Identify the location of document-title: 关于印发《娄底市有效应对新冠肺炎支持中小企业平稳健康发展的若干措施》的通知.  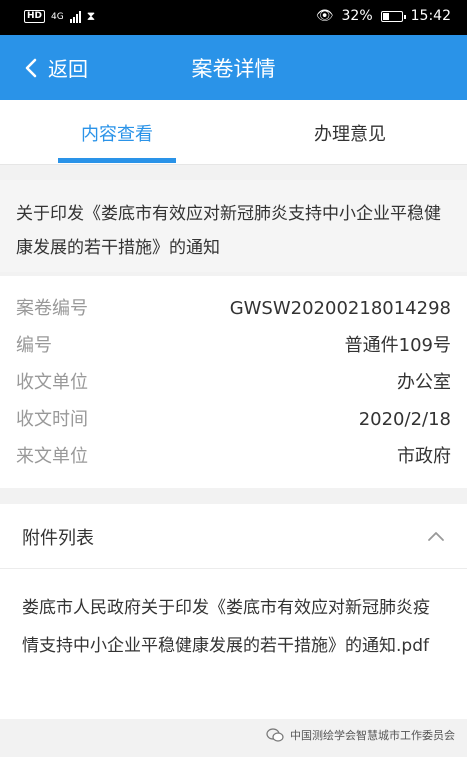
(233, 226).